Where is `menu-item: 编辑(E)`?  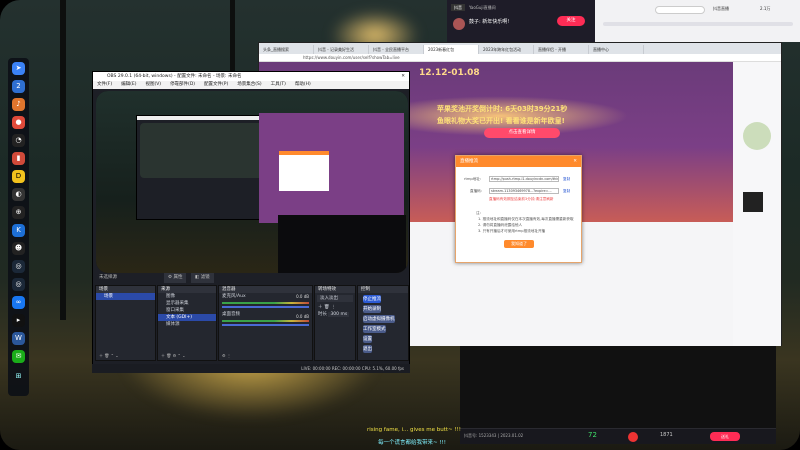 menu-item: 编辑(E) is located at coordinates (128, 84).